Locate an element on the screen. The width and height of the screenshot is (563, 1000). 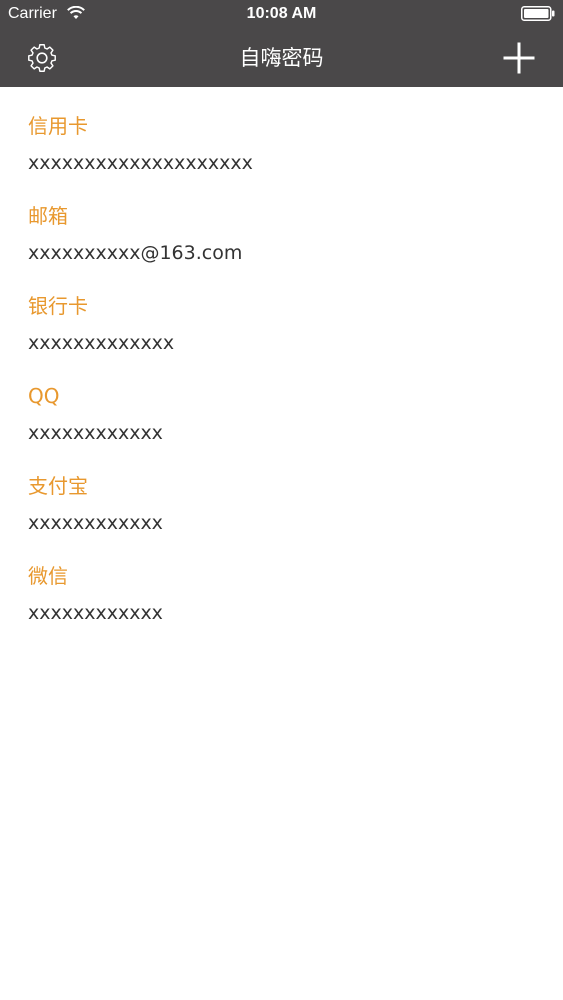
item-title: 支付宝 is located at coordinates (58, 486).